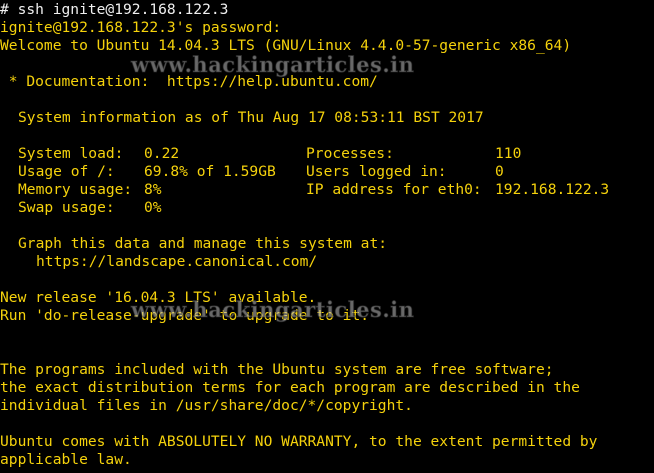 The height and width of the screenshot is (473, 654). Describe the element at coordinates (158, 297) in the screenshot. I see `new-release-line: New release '16.04.3 LTS' available.` at that location.